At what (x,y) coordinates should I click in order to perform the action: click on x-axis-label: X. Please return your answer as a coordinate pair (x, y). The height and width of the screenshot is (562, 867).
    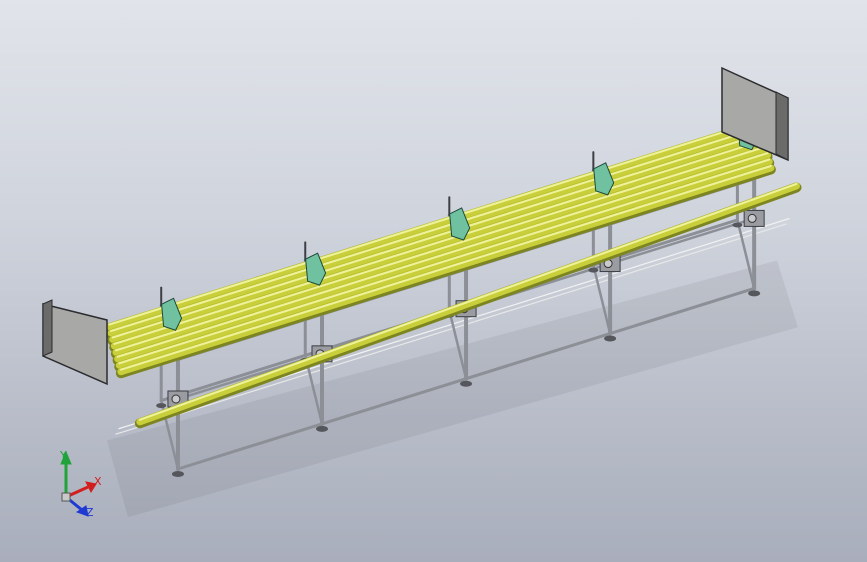
    Looking at the image, I should click on (98, 481).